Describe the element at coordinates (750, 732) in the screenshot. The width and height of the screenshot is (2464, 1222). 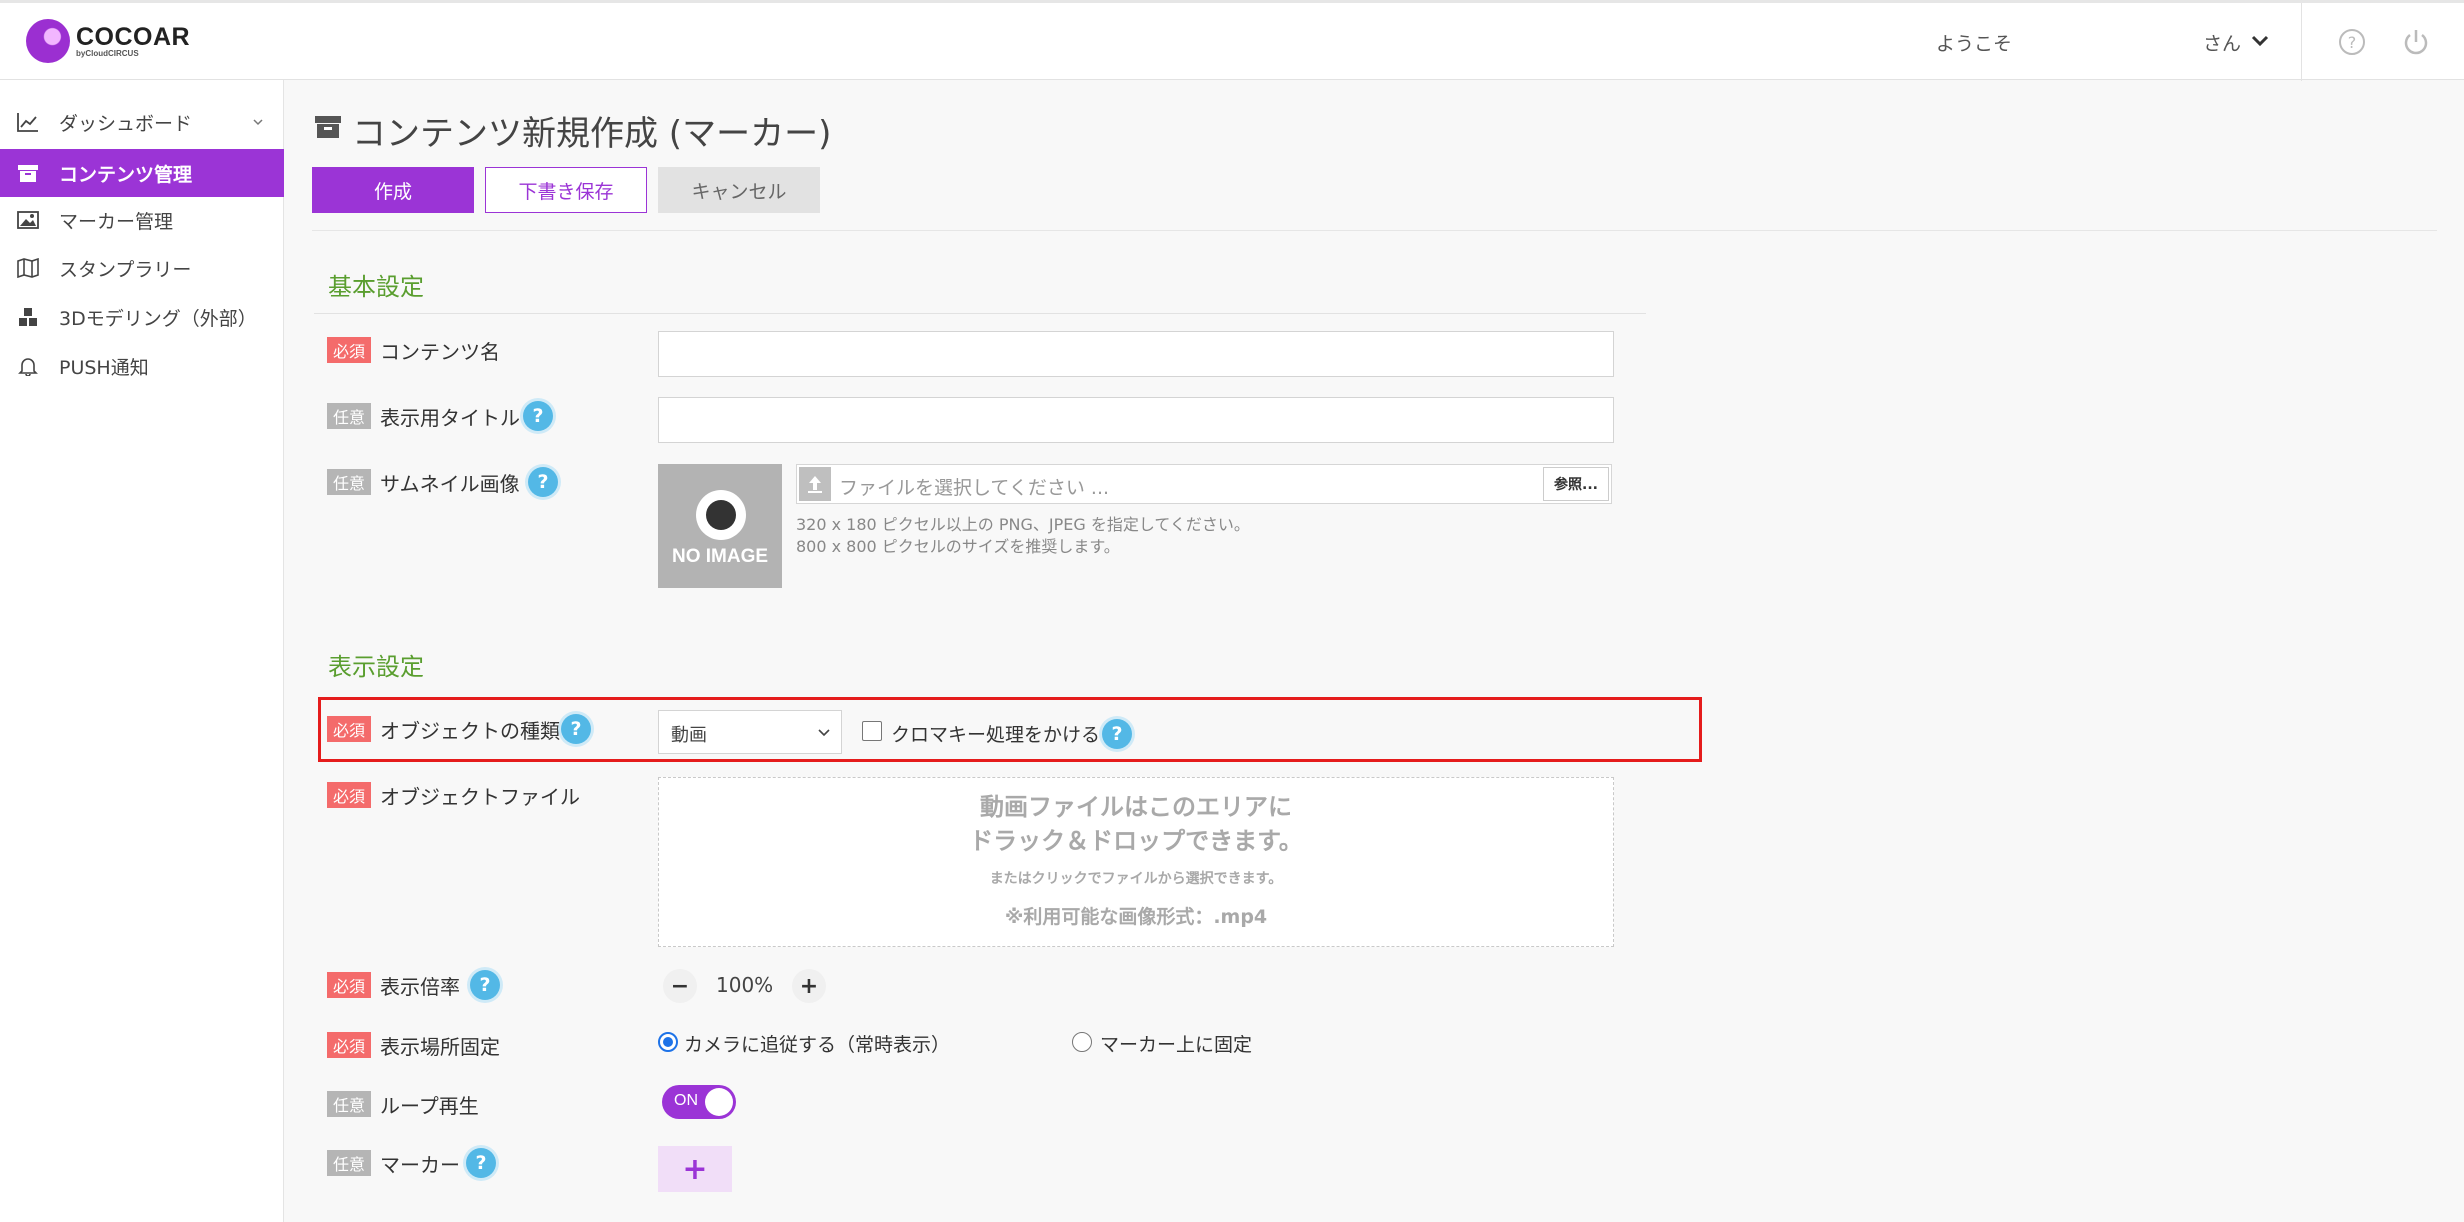
I see `object-type-select: 動画` at that location.